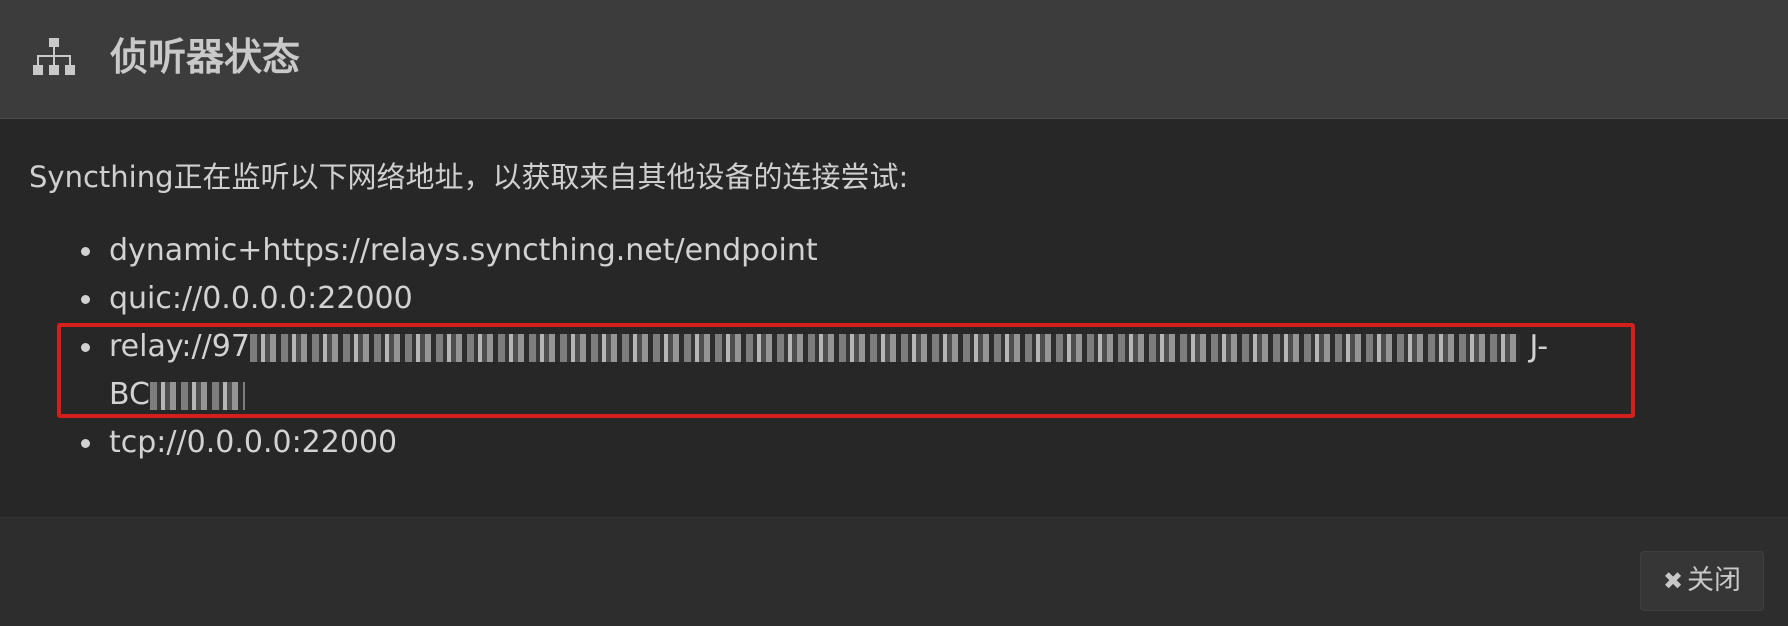 The width and height of the screenshot is (1788, 626). What do you see at coordinates (130, 394) in the screenshot?
I see `relay-line2-prefix: BC` at bounding box center [130, 394].